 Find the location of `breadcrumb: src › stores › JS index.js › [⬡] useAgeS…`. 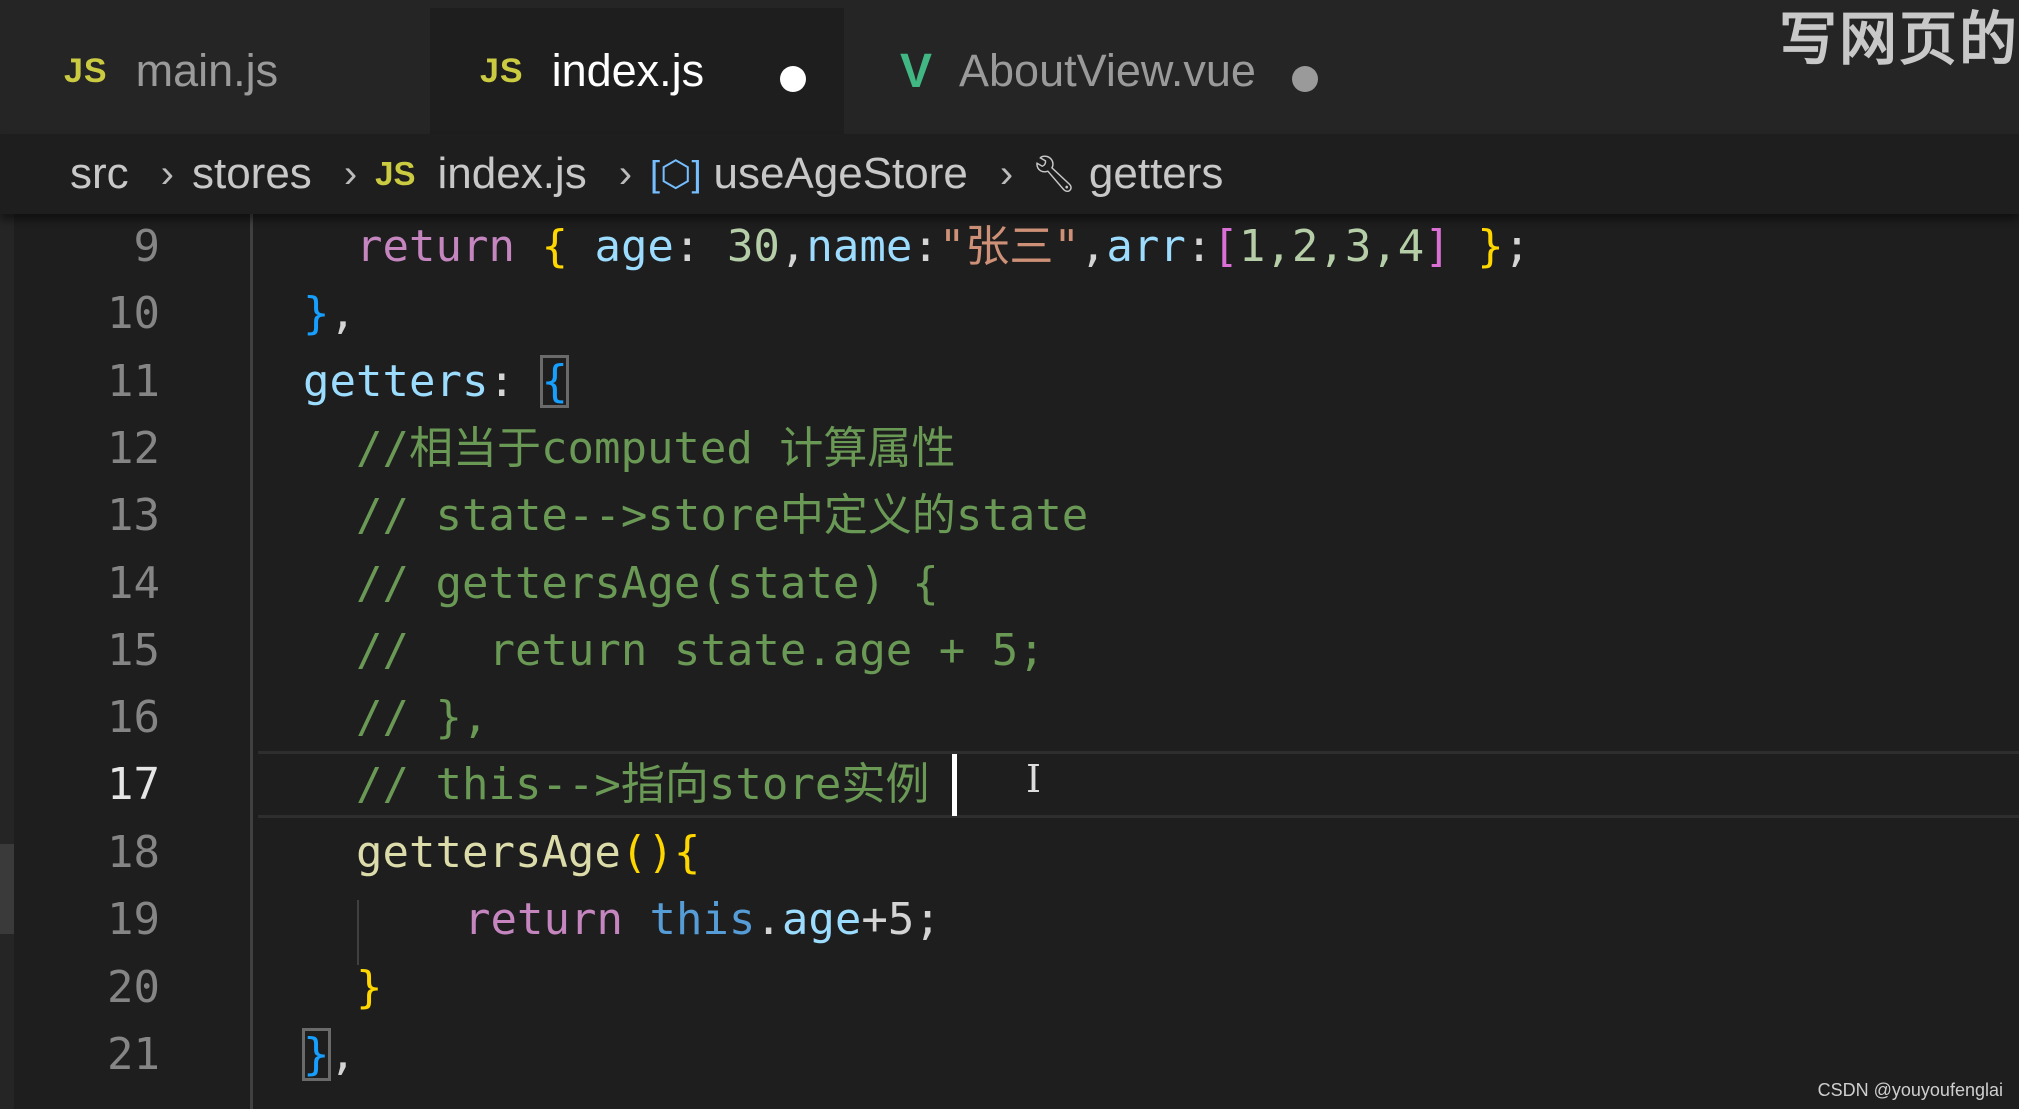

breadcrumb: src › stores › JS index.js › [⬡] useAgeS… is located at coordinates (1009, 174).